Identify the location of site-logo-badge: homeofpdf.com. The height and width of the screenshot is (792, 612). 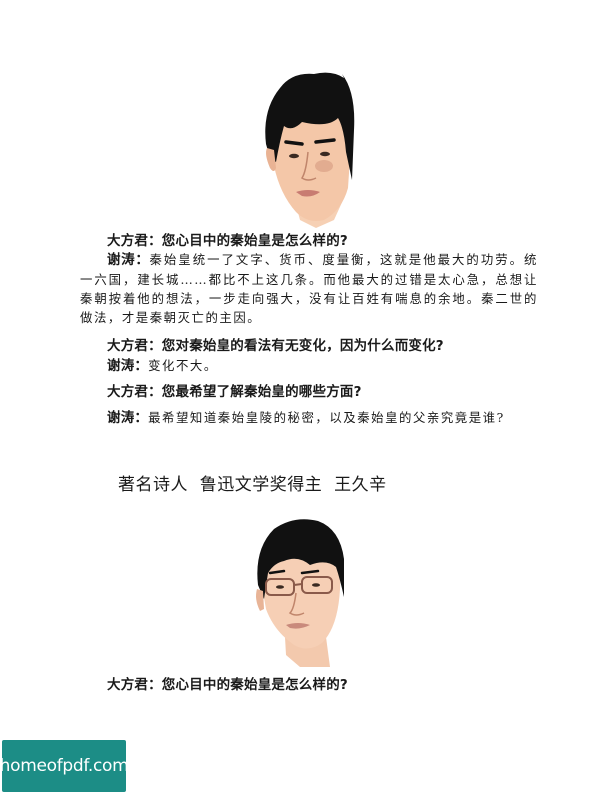
(64, 766).